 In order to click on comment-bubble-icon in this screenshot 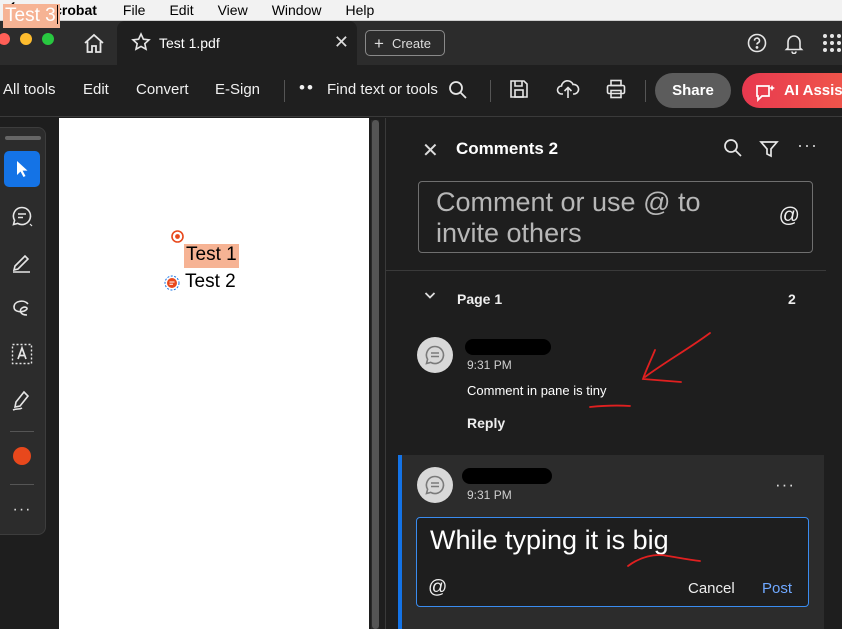, I will do `click(22, 216)`.